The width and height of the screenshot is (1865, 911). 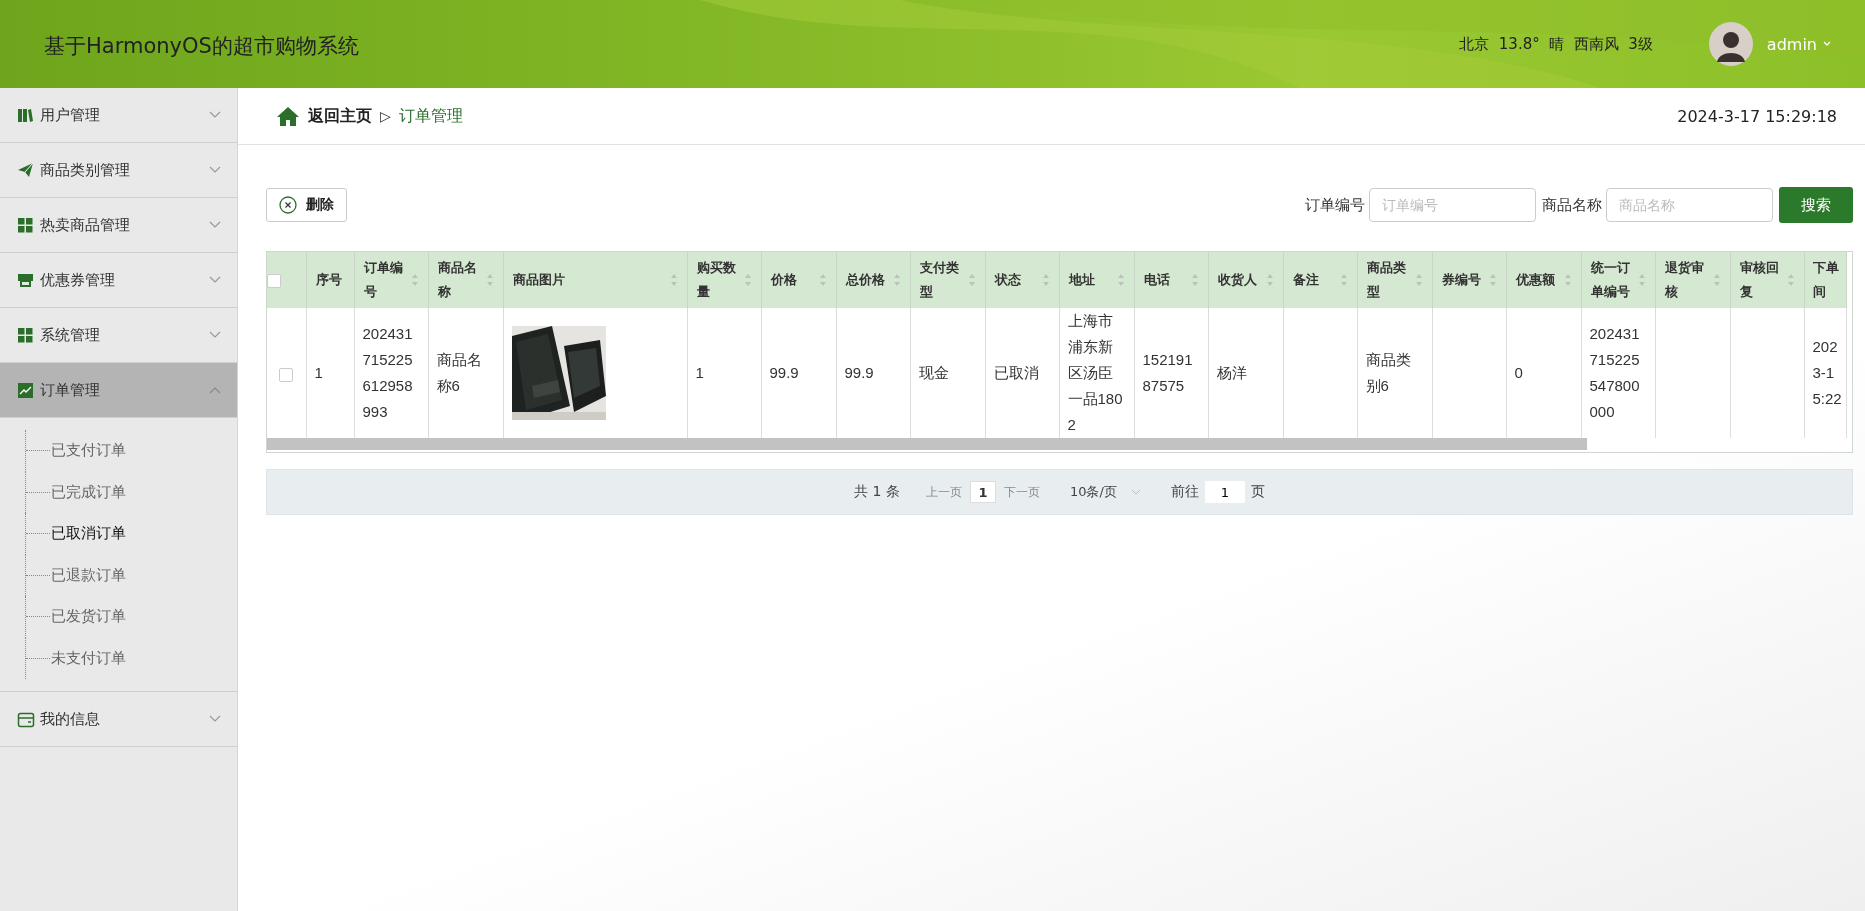 What do you see at coordinates (1081, 280) in the screenshot?
I see `column-header: 地址` at bounding box center [1081, 280].